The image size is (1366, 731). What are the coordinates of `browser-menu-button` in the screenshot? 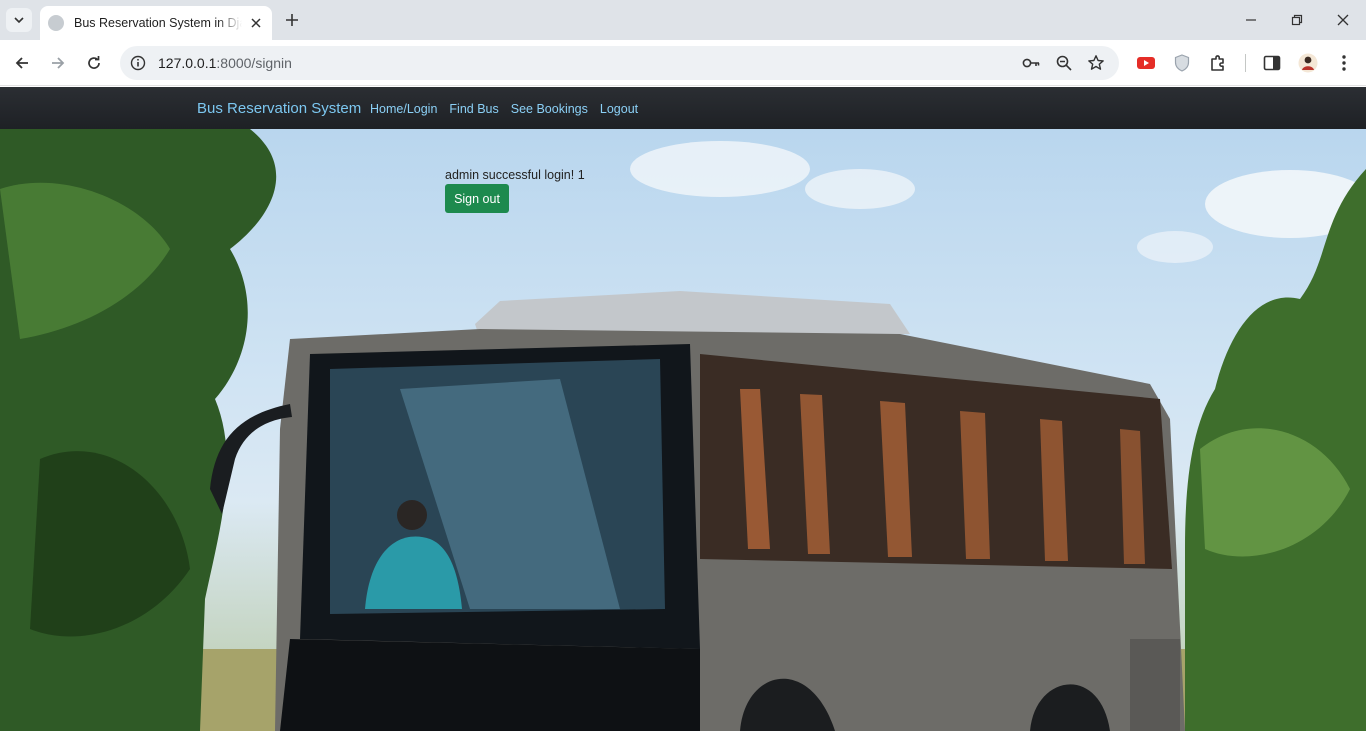 It's located at (1344, 63).